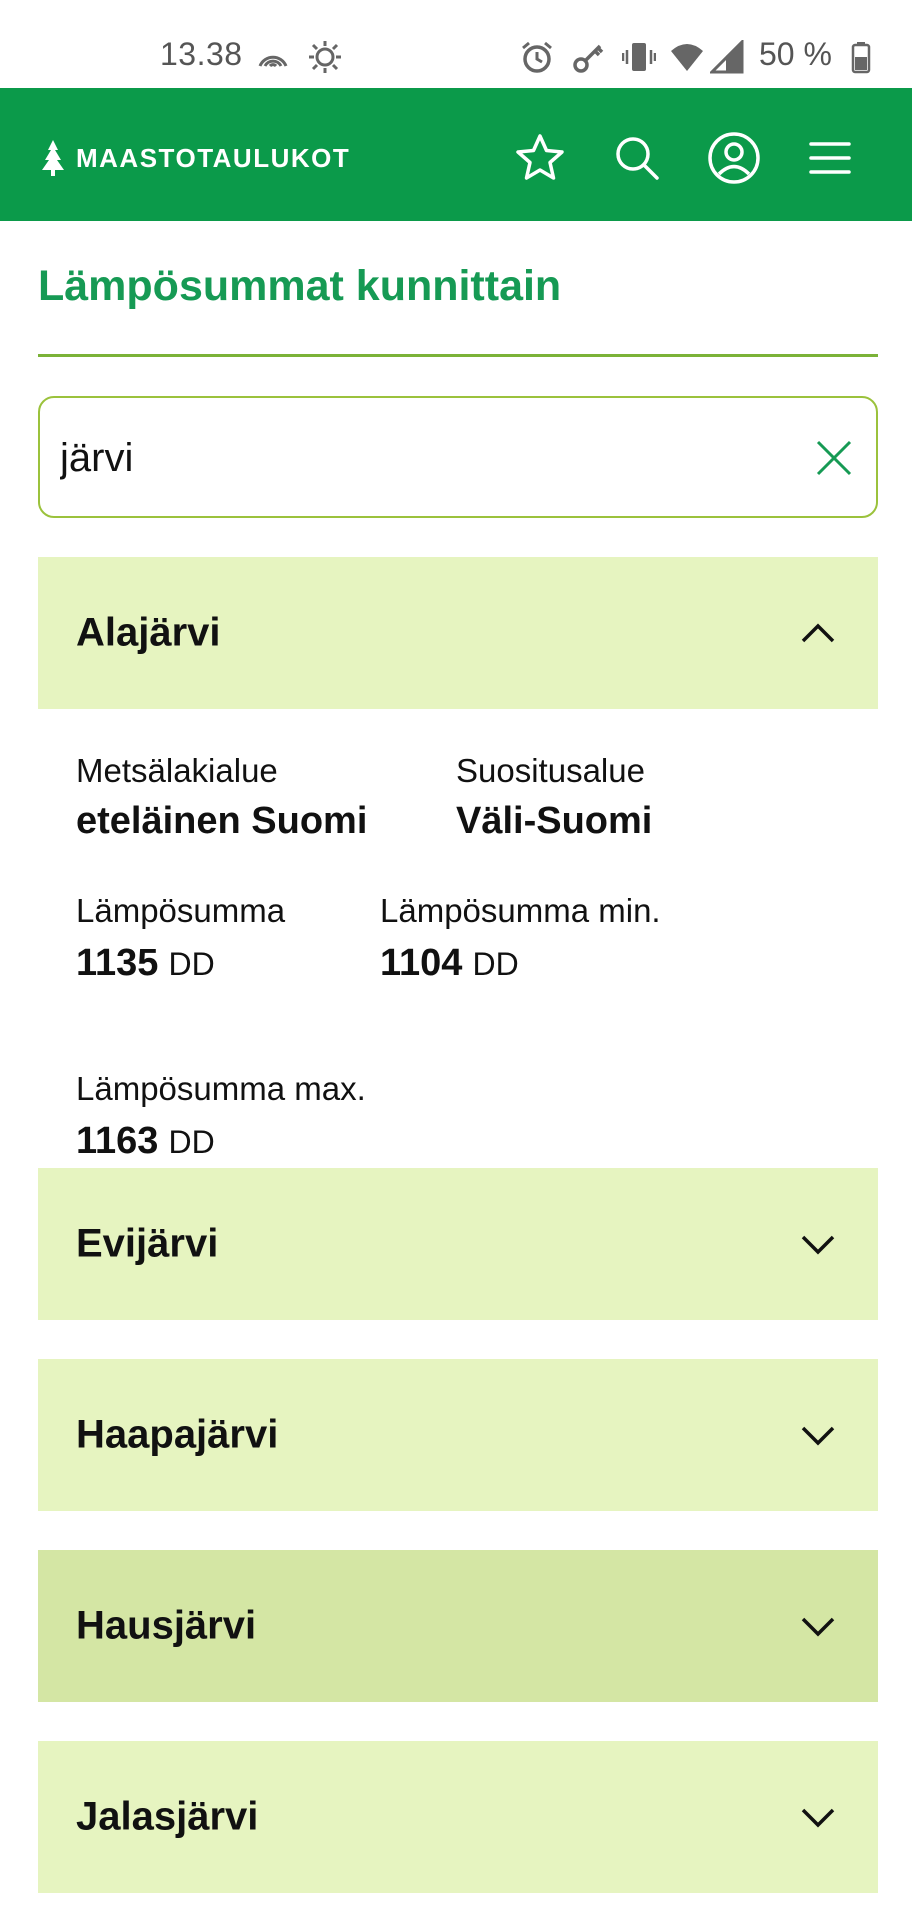 This screenshot has width=912, height=1920. I want to click on accordion-header-hausjarvi: Hausjärvi, so click(458, 1626).